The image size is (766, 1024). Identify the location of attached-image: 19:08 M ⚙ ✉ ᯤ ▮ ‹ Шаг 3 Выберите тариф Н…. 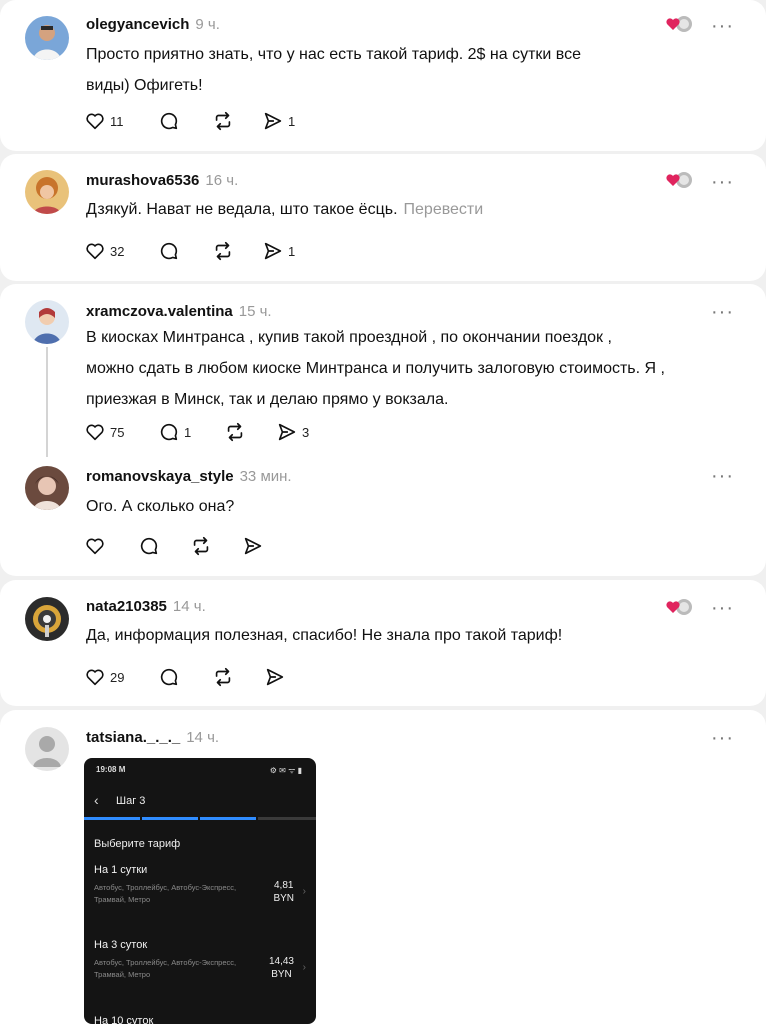
(200, 891).